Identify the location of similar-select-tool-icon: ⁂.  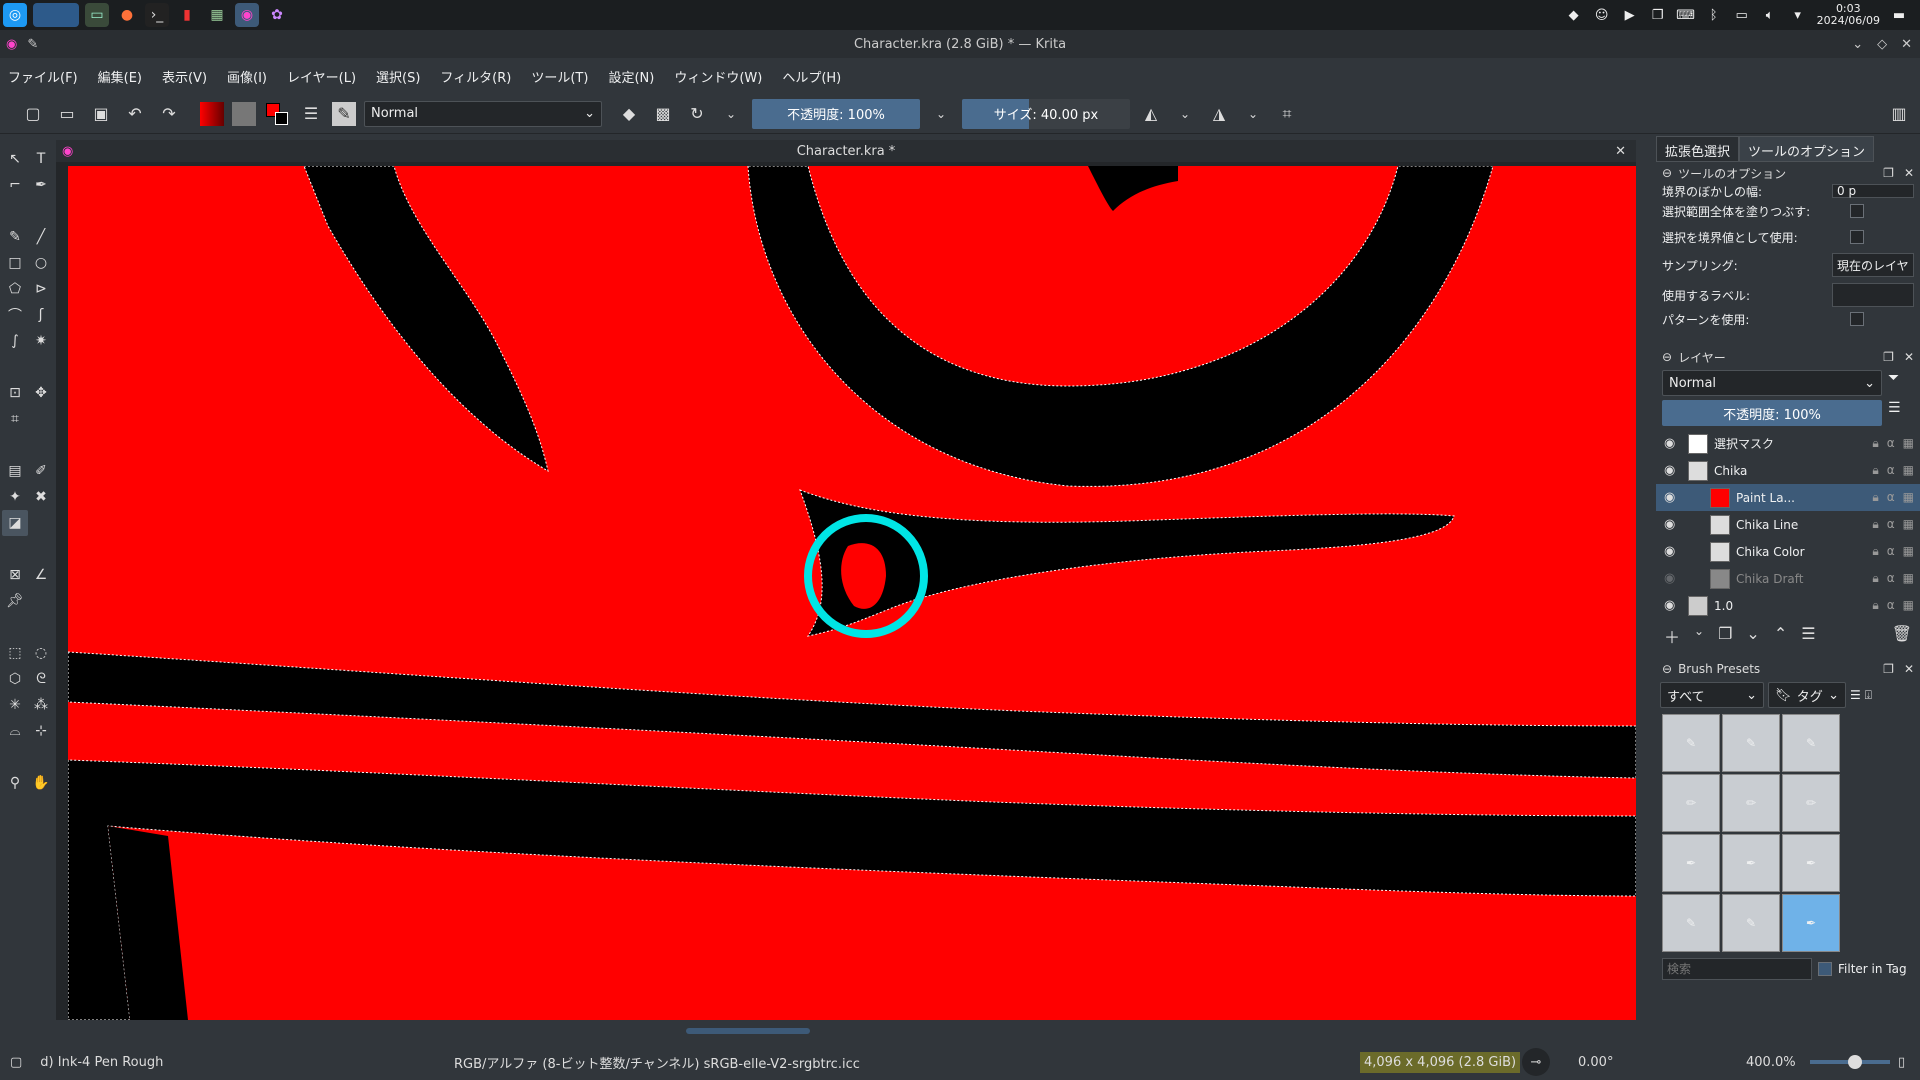
(41, 705).